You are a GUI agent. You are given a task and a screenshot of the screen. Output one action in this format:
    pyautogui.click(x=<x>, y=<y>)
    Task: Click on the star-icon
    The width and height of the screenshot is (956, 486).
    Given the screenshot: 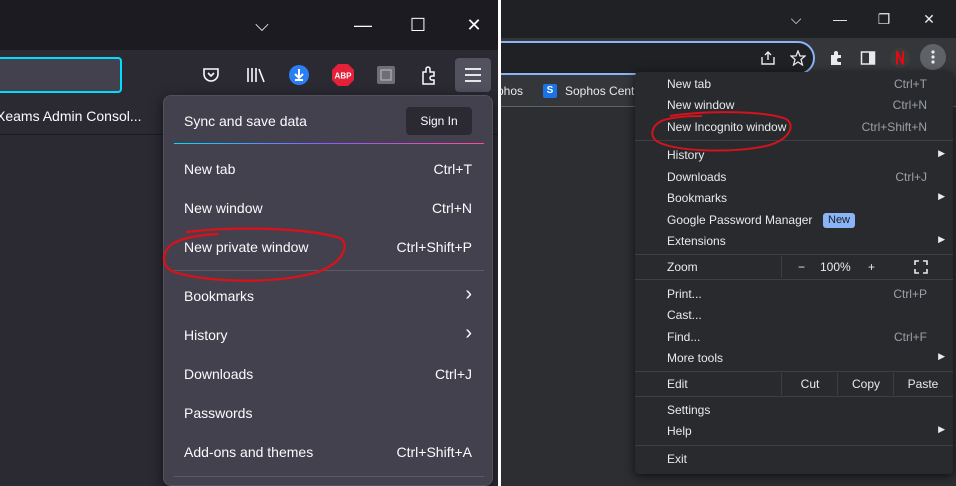 What is the action you would take?
    pyautogui.click(x=798, y=58)
    